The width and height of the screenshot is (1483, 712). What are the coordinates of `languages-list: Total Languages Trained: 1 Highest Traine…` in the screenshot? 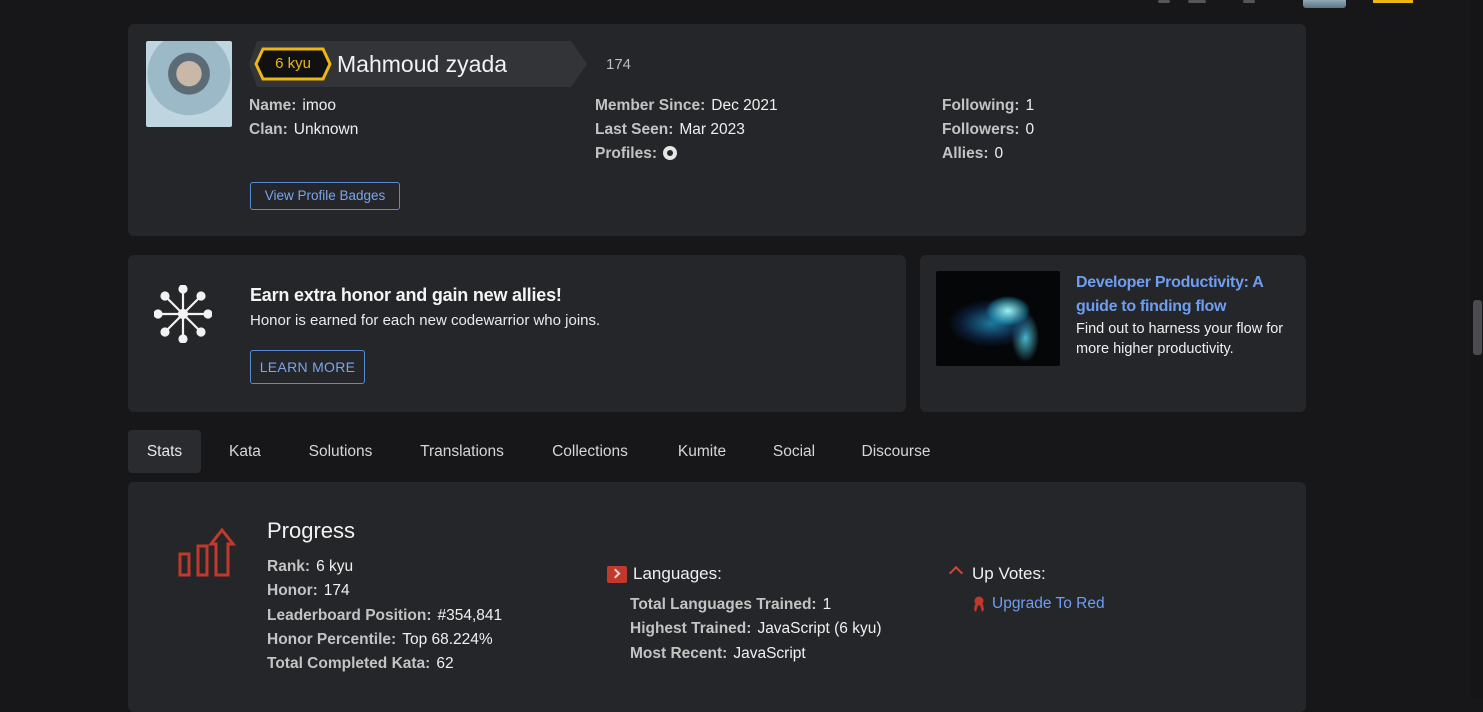 It's located at (755, 629).